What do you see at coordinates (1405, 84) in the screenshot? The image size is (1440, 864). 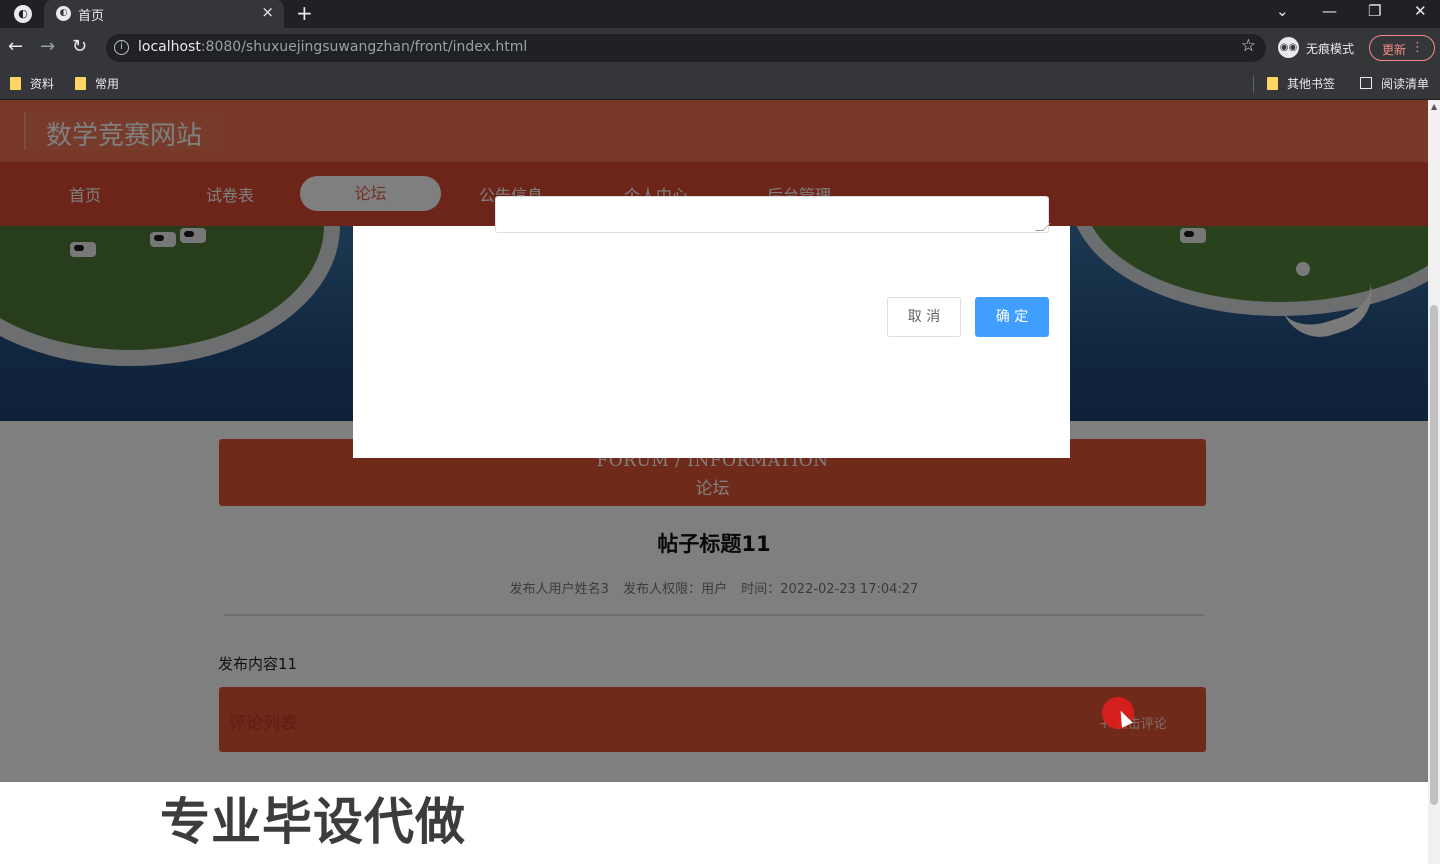 I see `reading-list-label: 阅读清单` at bounding box center [1405, 84].